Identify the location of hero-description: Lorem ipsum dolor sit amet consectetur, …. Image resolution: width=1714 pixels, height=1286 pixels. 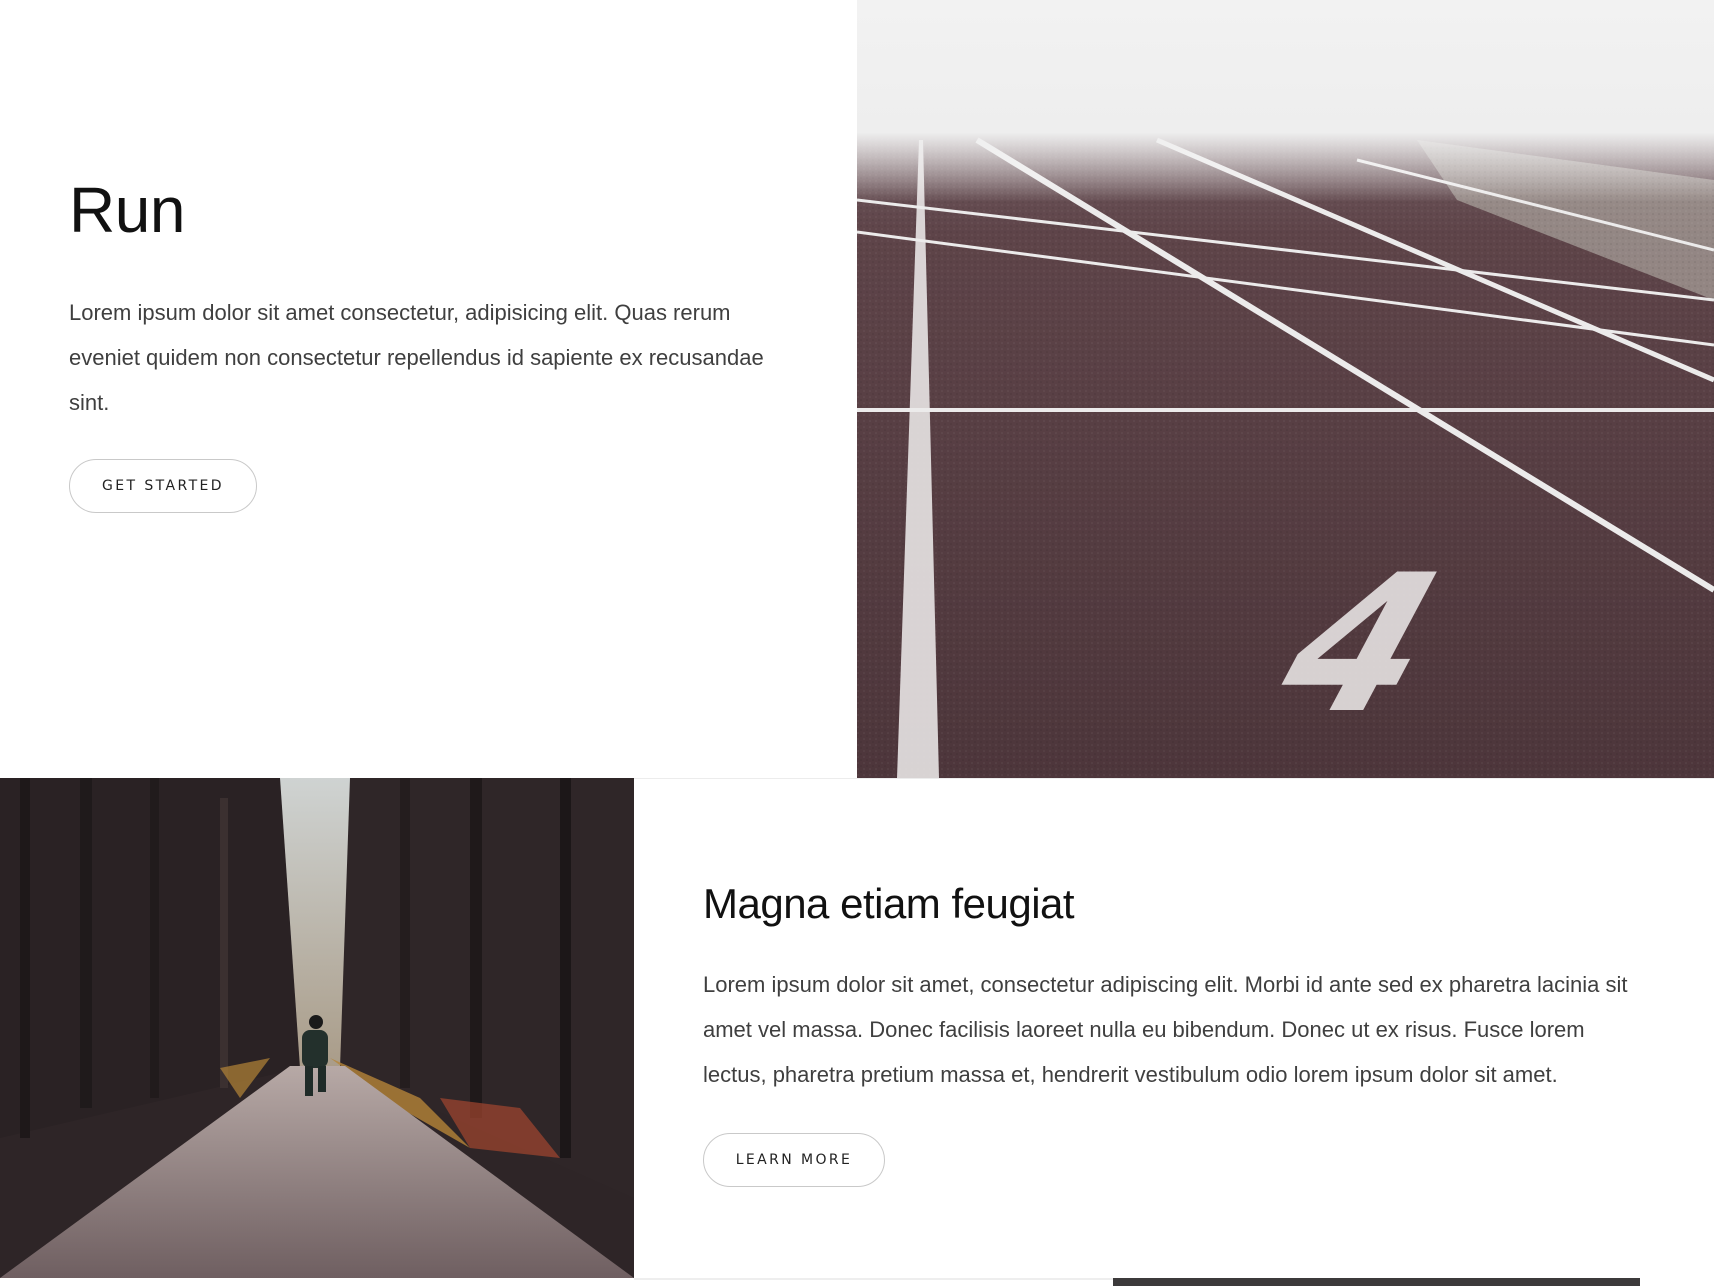
(416, 357).